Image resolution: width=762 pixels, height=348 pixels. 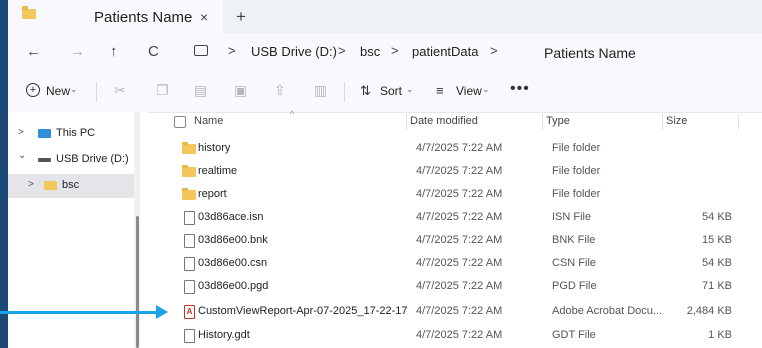 I want to click on column-header-row: ^ Name Date modified Type Size, so click(x=455, y=120).